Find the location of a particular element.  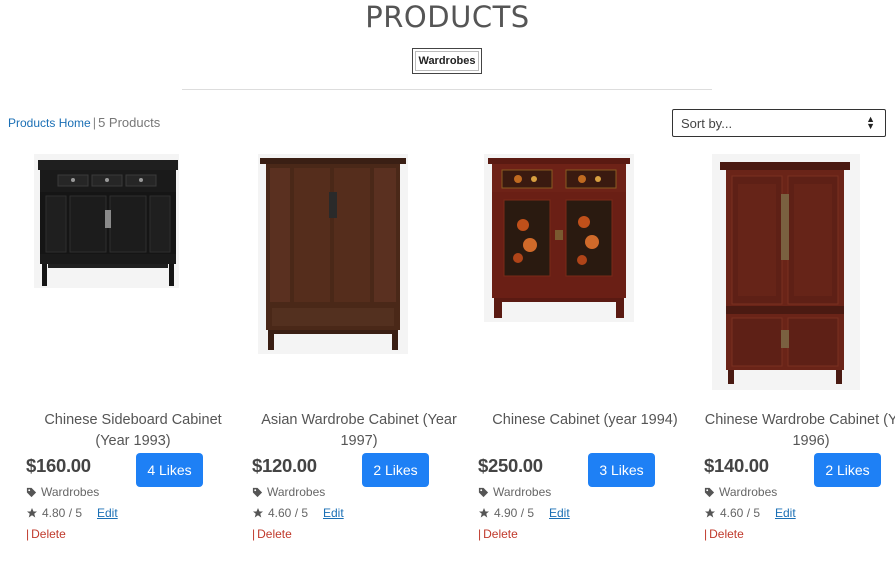

page-title: PRODUCTS is located at coordinates (447, 17).